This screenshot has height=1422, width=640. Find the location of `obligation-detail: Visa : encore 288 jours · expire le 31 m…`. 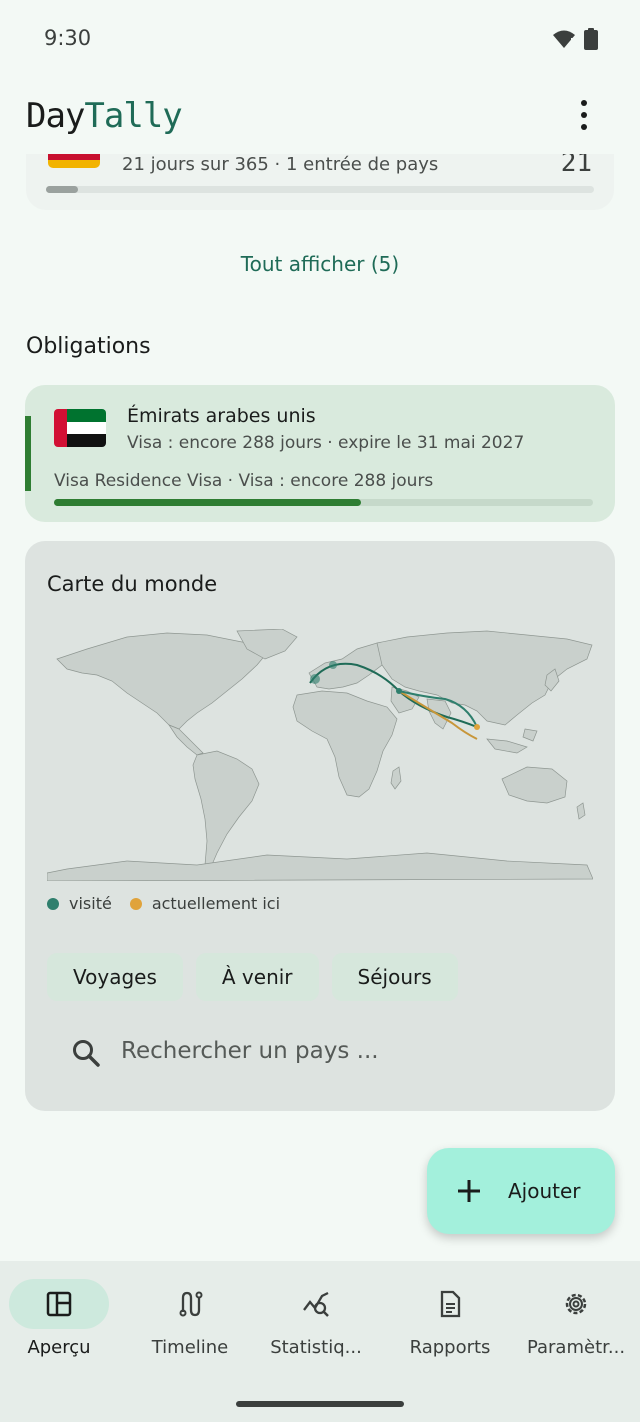

obligation-detail: Visa : encore 288 jours · expire le 31 m… is located at coordinates (326, 443).